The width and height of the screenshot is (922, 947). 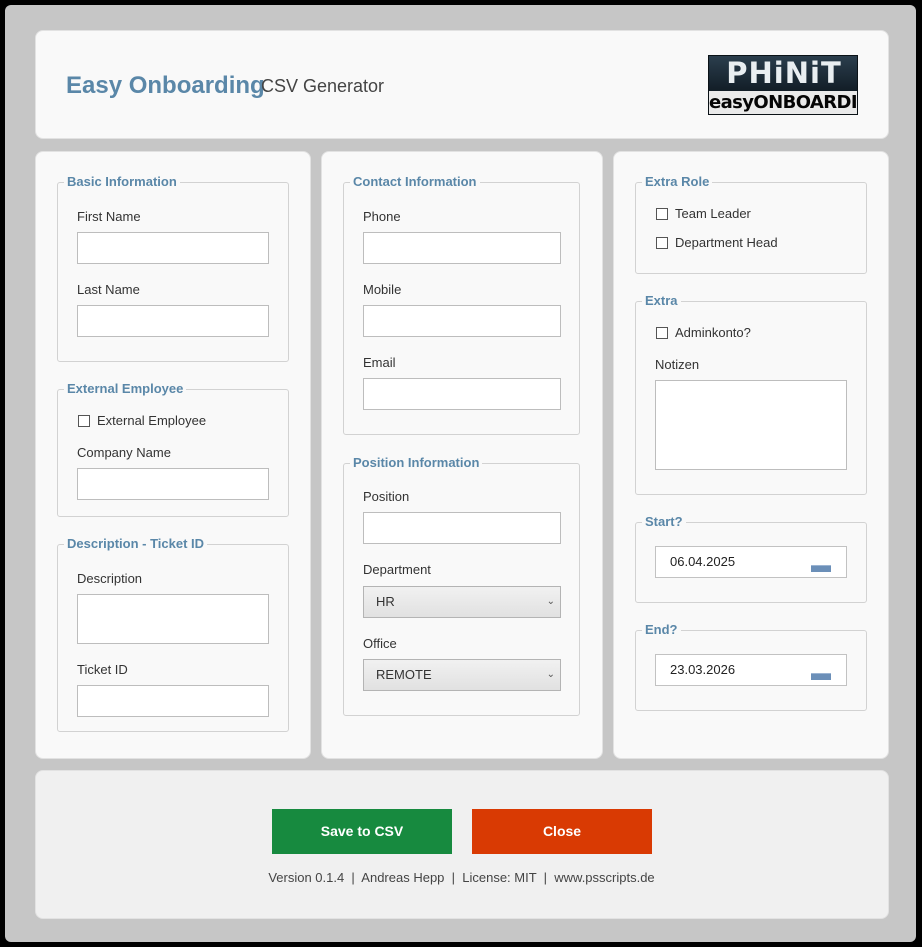 I want to click on description-label: Description, so click(x=110, y=578).